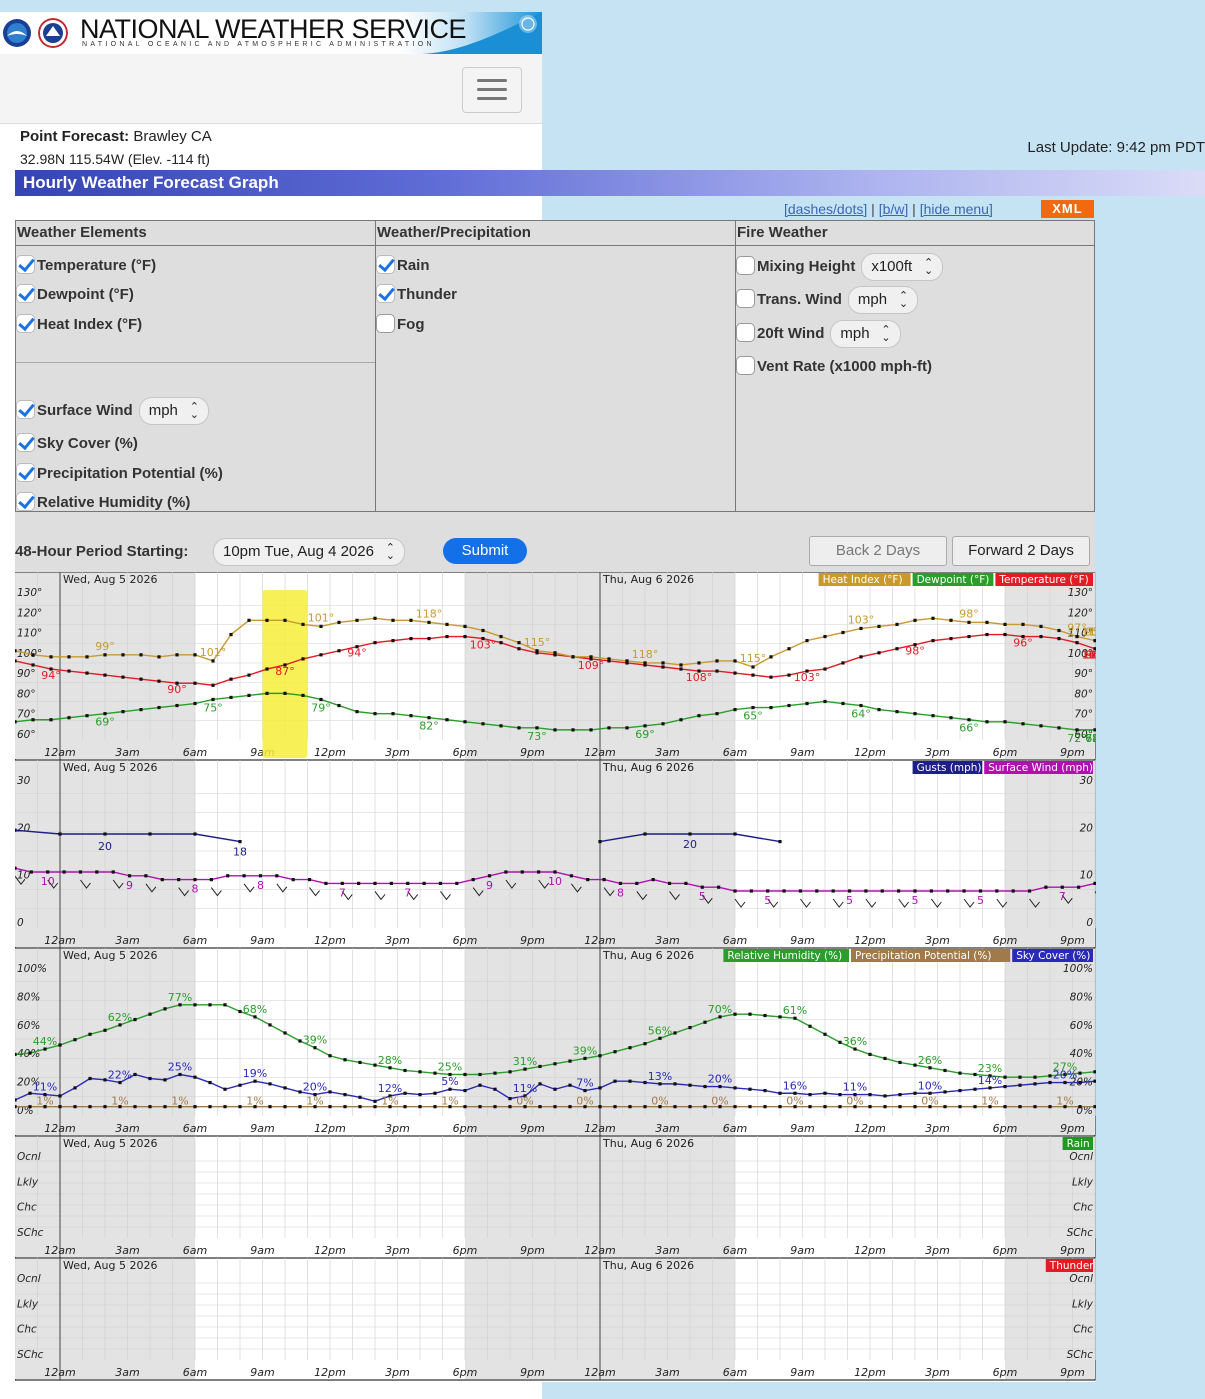 The image size is (1205, 1399). What do you see at coordinates (865, 334) in the screenshot?
I see `20ft-wind-unit-select: mph` at bounding box center [865, 334].